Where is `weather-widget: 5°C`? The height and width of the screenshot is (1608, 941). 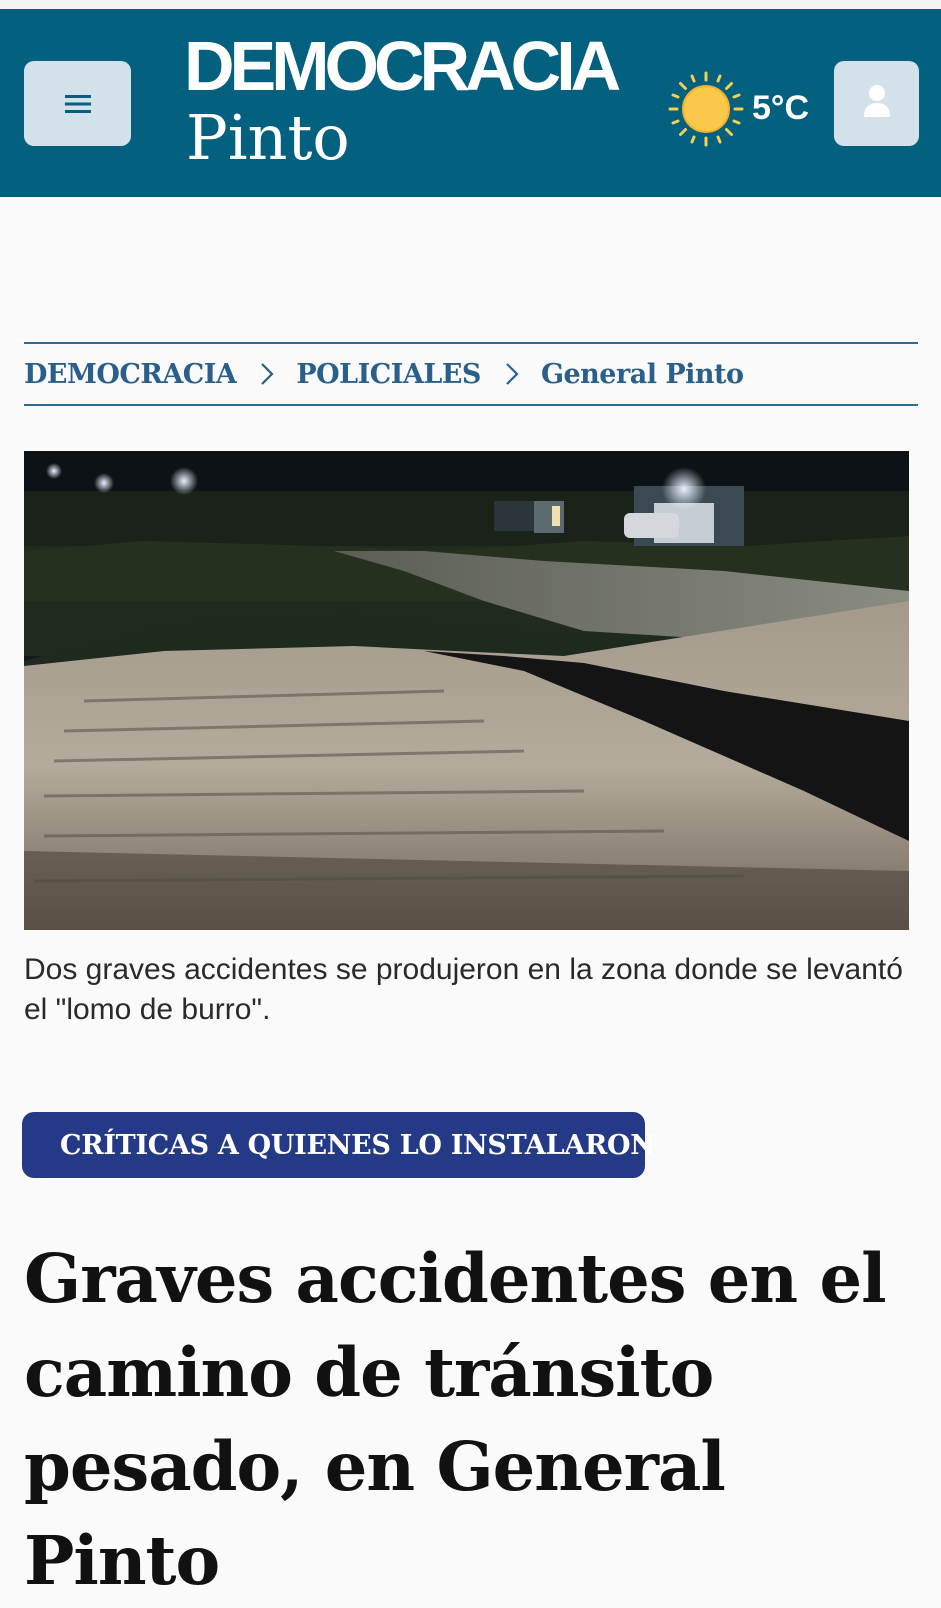
weather-widget: 5°C is located at coordinates (743, 109).